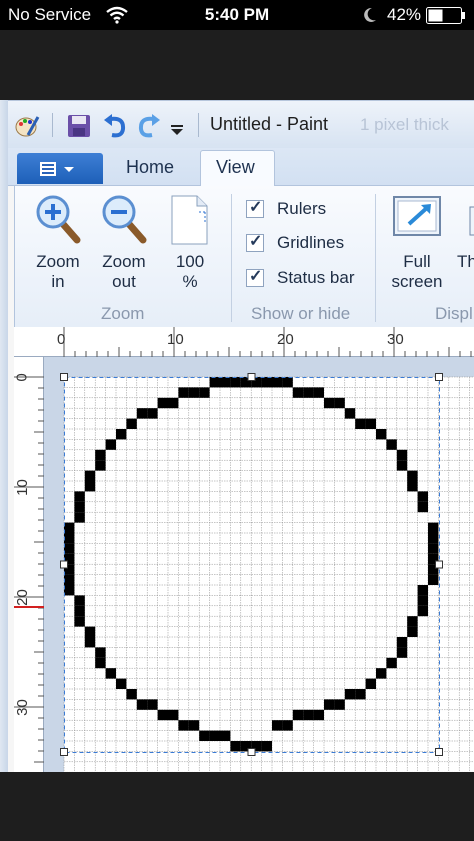 Image resolution: width=474 pixels, height=841 pixels. Describe the element at coordinates (4, 436) in the screenshot. I see `window-frame-left` at that location.